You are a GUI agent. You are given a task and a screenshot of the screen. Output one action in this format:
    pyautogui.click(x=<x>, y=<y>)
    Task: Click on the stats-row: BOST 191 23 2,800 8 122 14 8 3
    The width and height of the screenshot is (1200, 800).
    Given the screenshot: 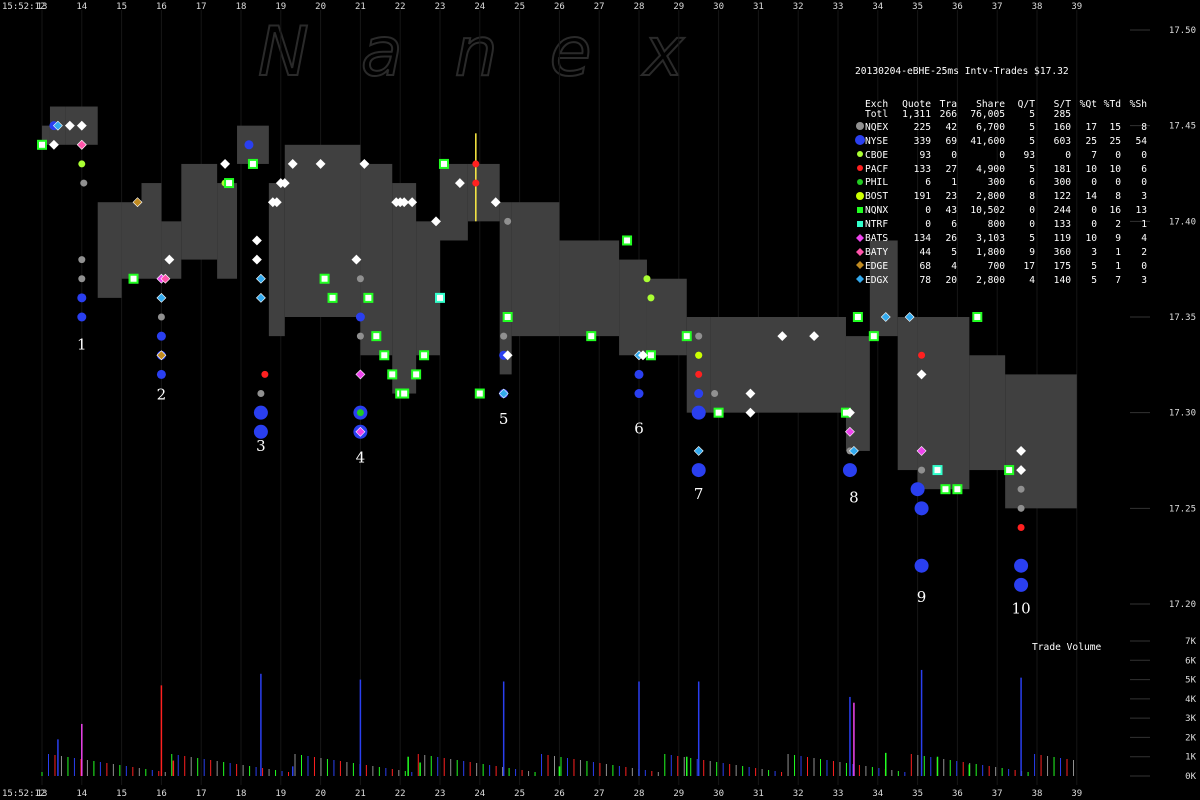 What is the action you would take?
    pyautogui.click(x=1001, y=198)
    